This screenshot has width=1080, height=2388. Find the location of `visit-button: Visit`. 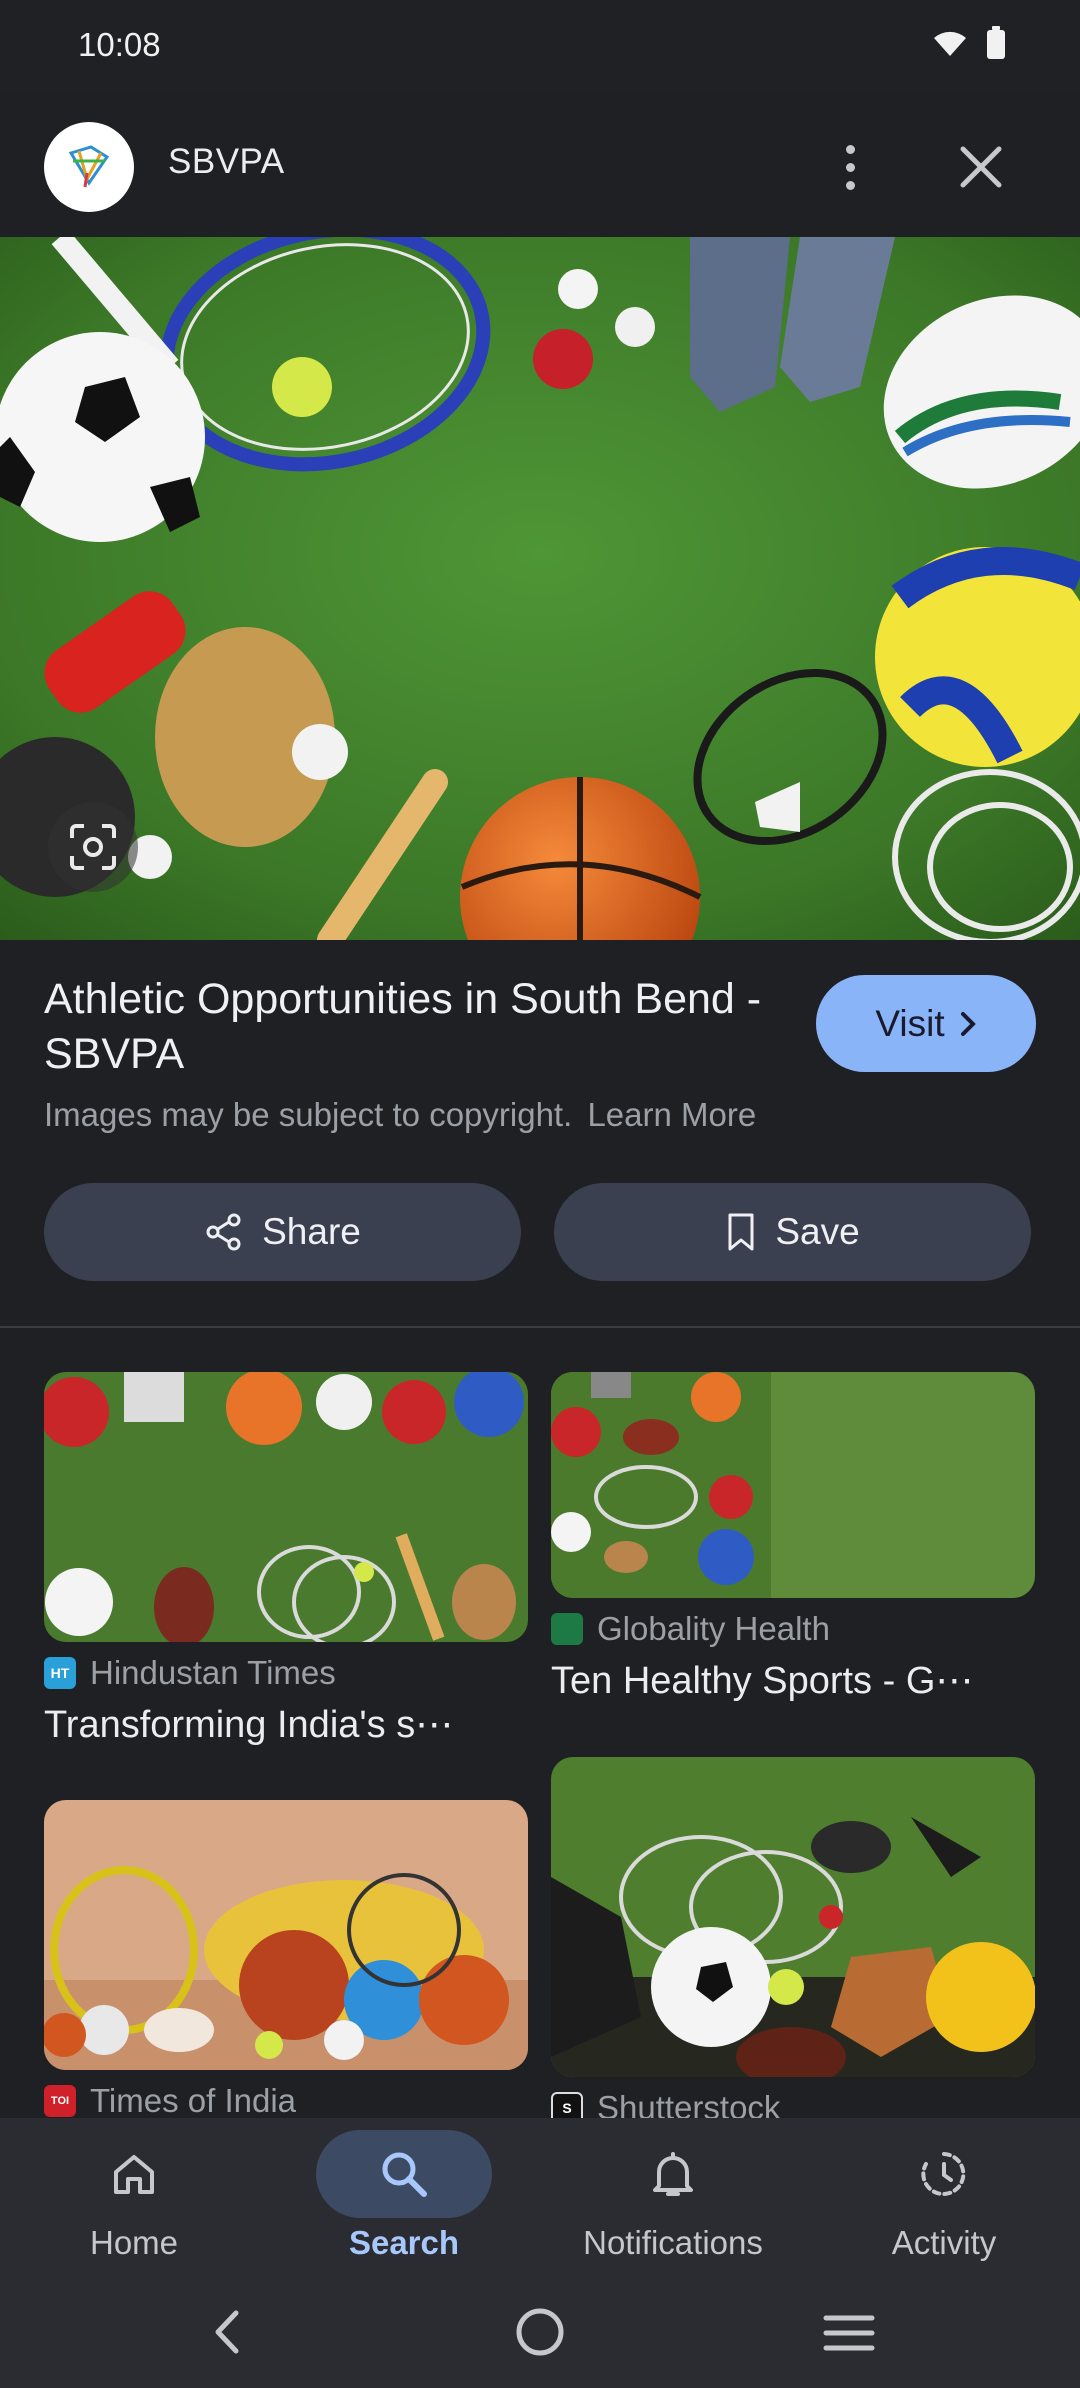

visit-button: Visit is located at coordinates (926, 1023).